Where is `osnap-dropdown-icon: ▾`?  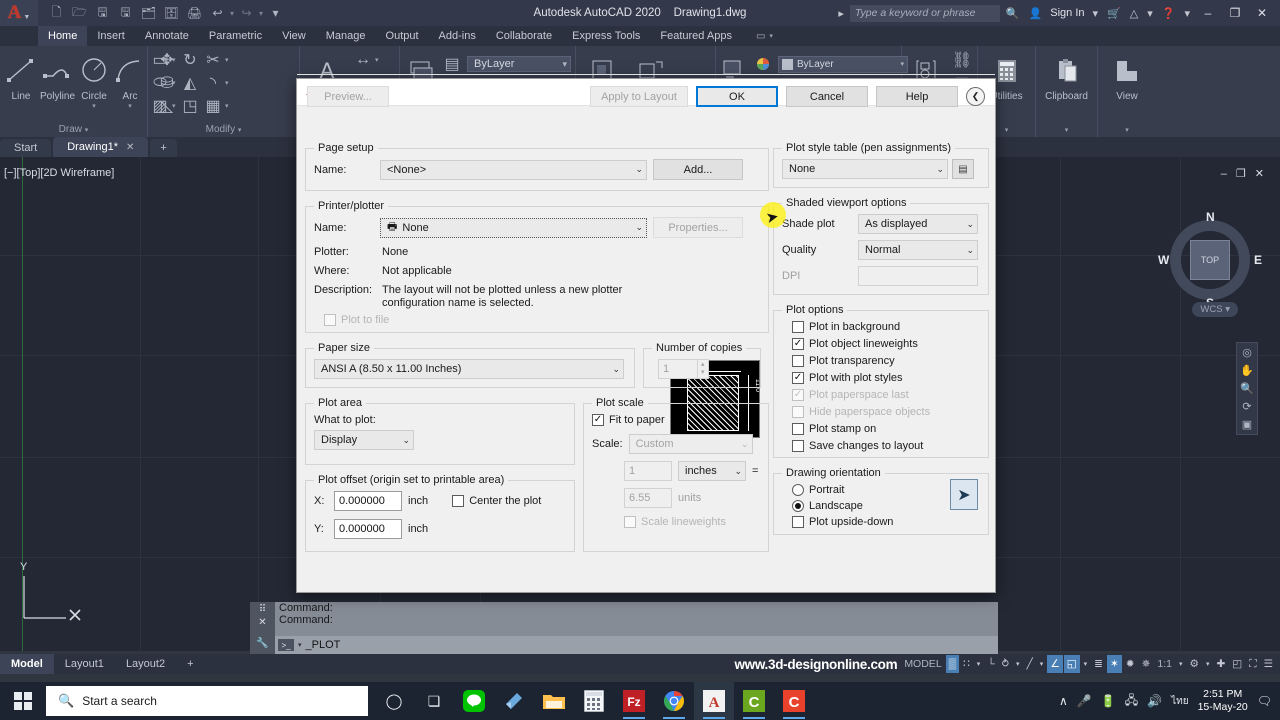
osnap-dropdown-icon: ▾ is located at coordinates (1086, 664).